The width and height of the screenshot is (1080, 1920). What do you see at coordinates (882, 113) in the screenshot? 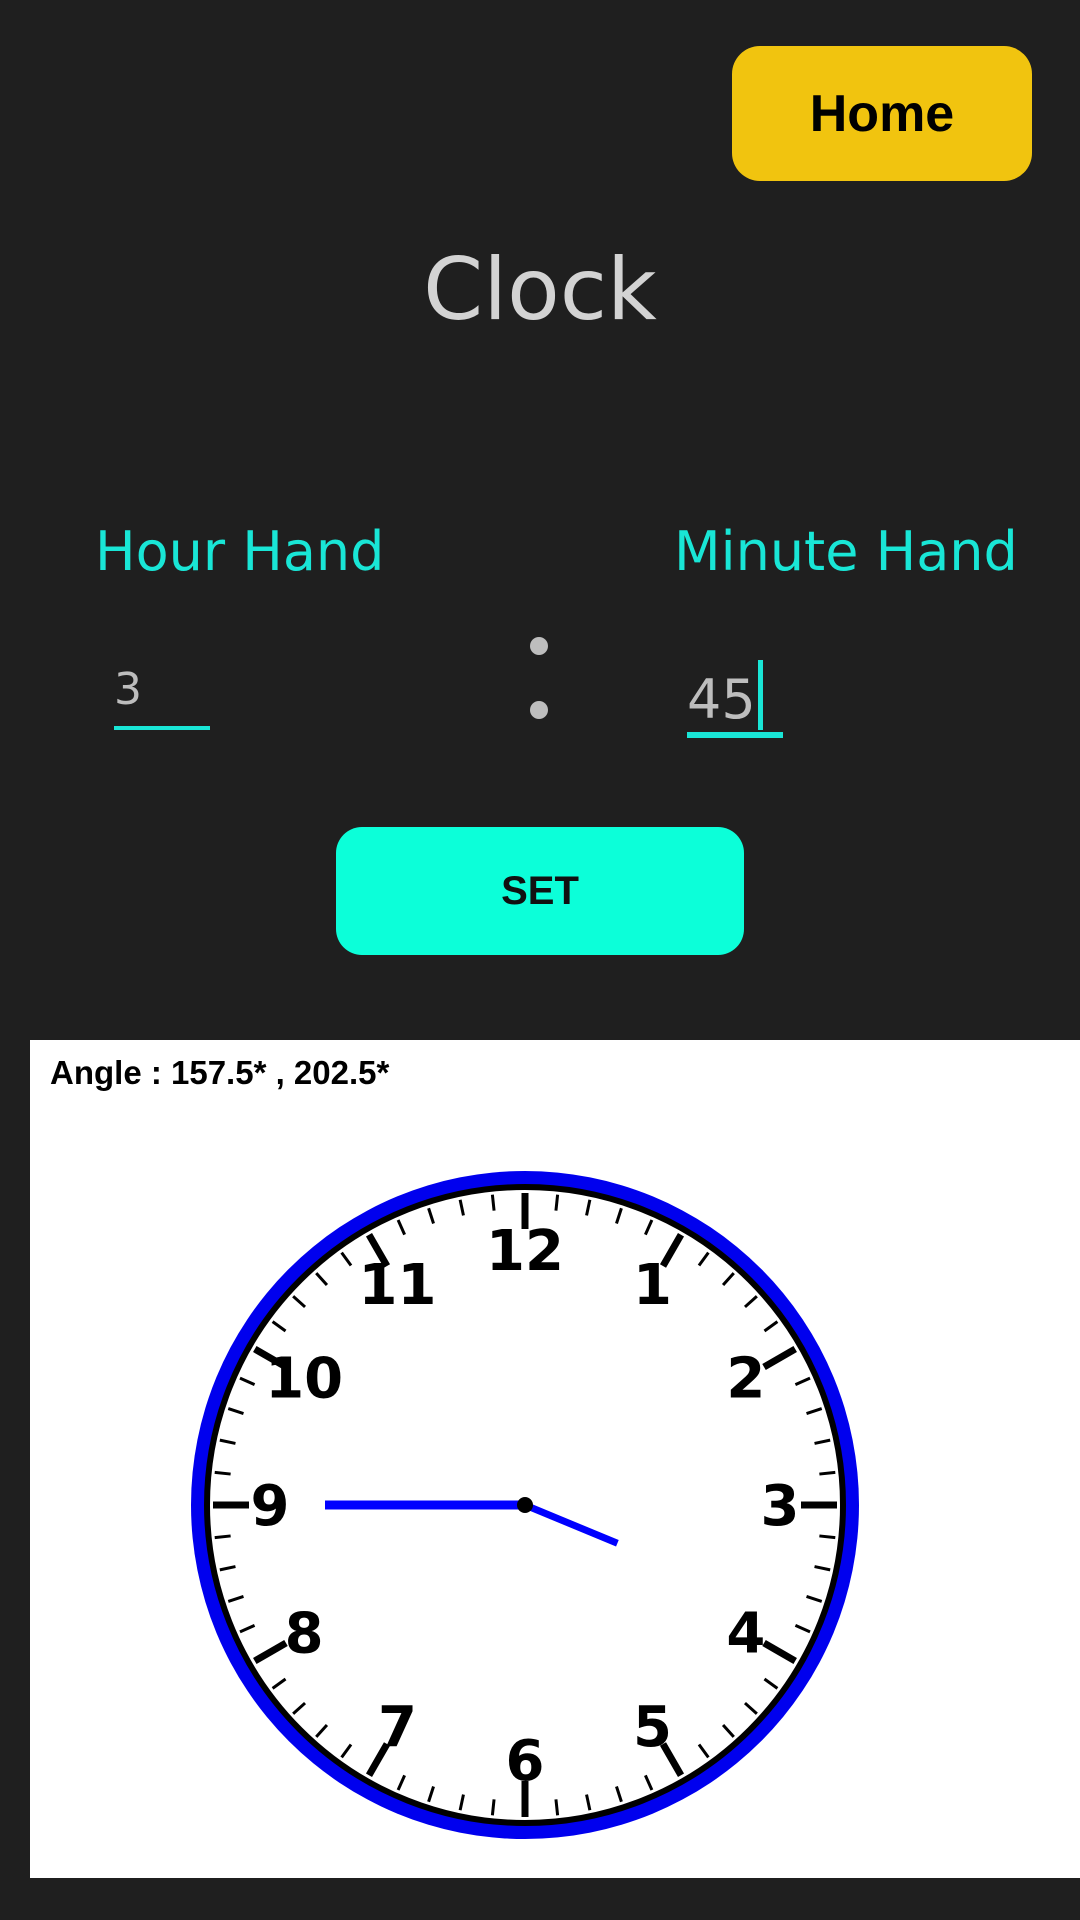
I see `home-button: Home` at bounding box center [882, 113].